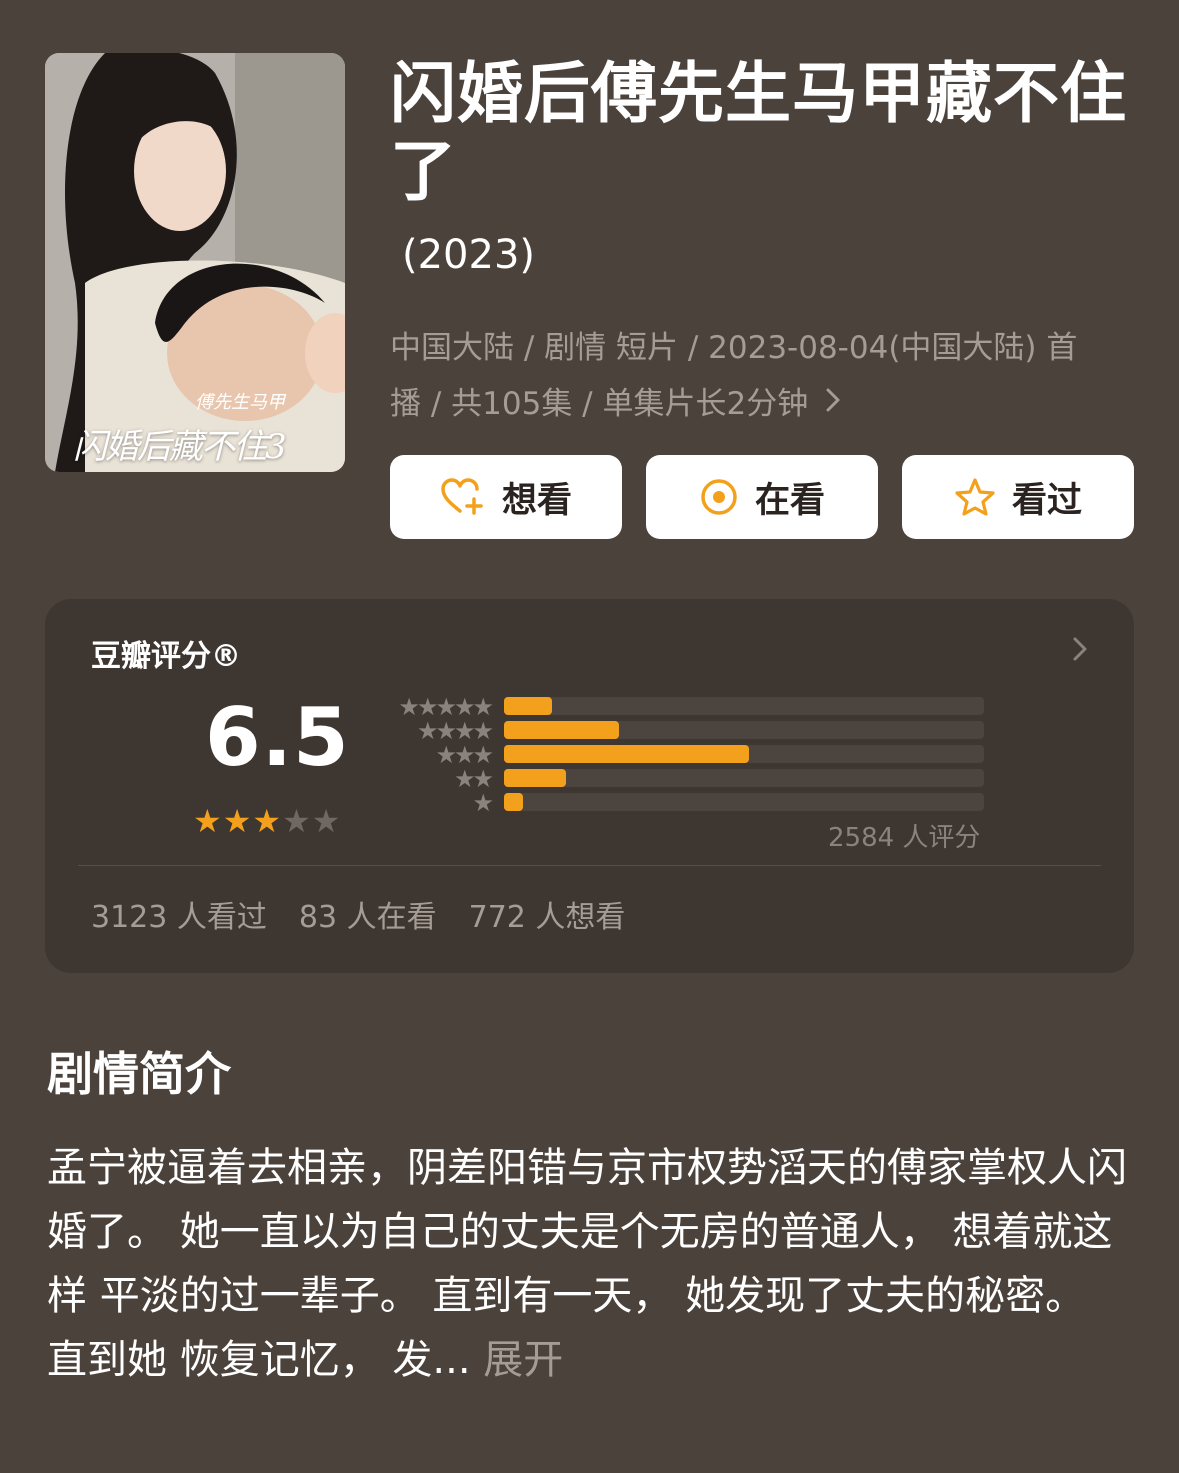 The image size is (1179, 1473). Describe the element at coordinates (455, 731) in the screenshot. I see `distribution-stars: ★★★★` at that location.